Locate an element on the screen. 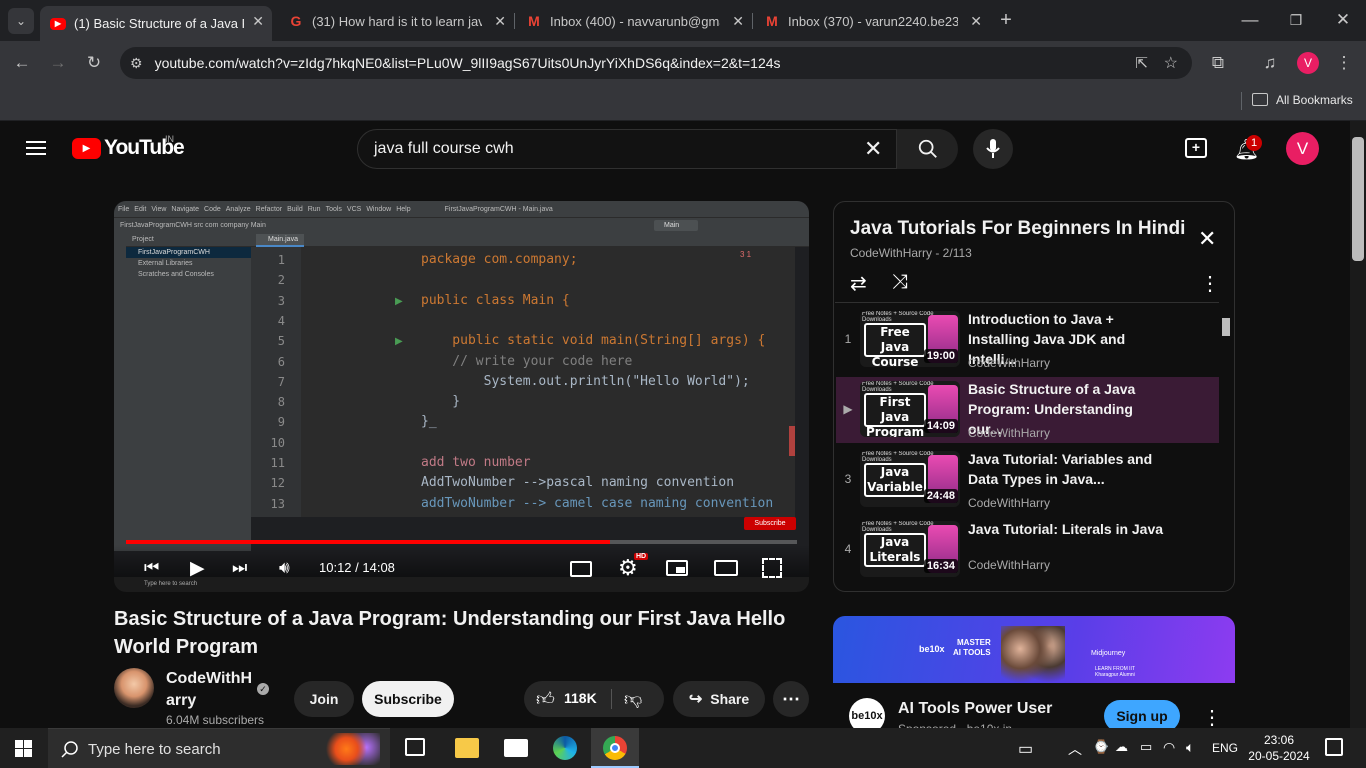 This screenshot has width=1366, height=768. ide-line-number: 7 is located at coordinates (281, 381).